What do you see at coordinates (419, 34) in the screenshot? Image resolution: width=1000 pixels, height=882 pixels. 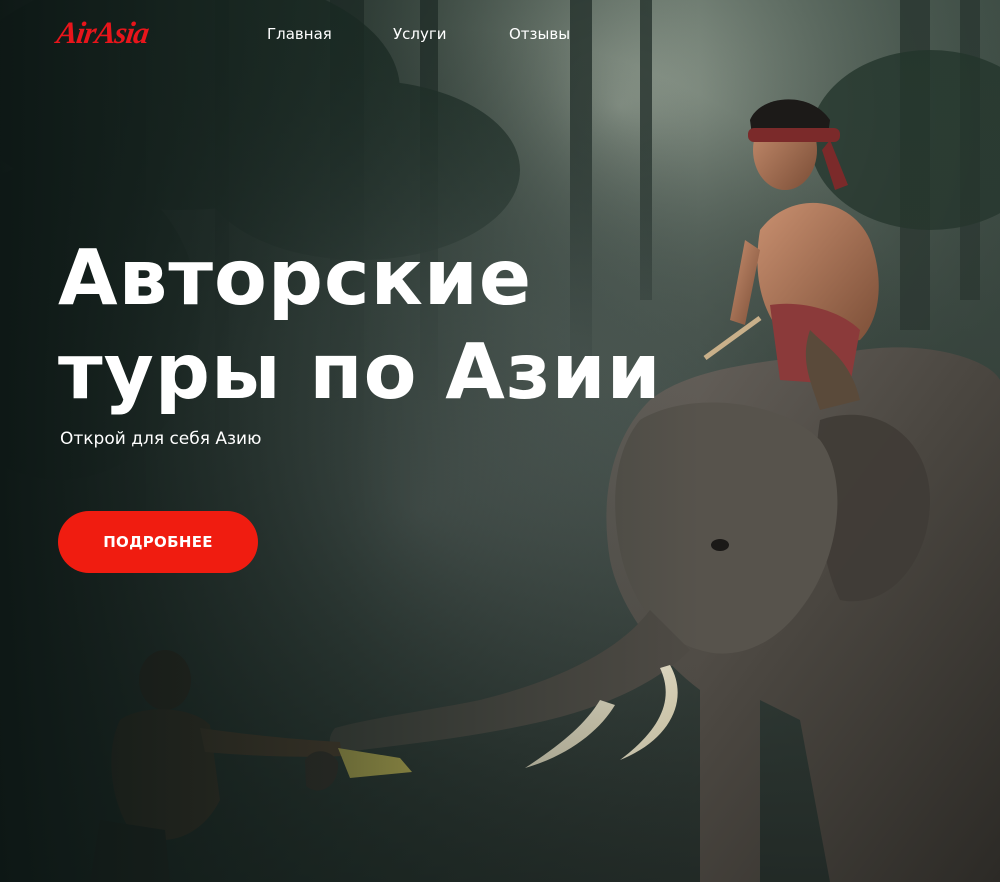 I see `nav-item-services: Услуги` at bounding box center [419, 34].